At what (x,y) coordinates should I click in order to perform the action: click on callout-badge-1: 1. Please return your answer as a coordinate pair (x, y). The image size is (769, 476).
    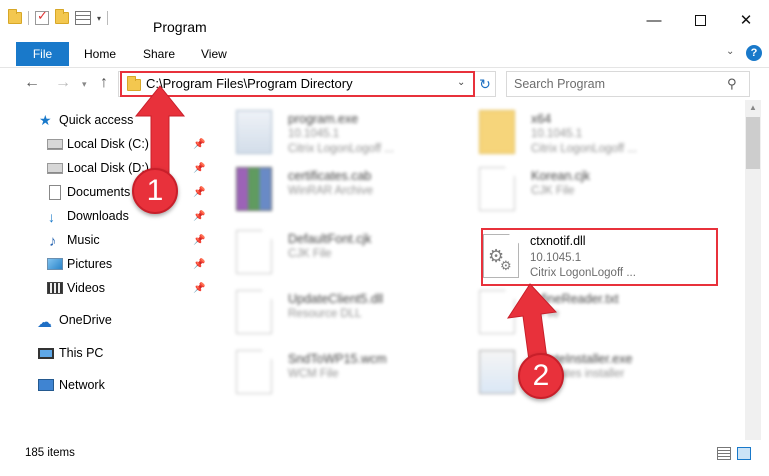
    Looking at the image, I should click on (155, 191).